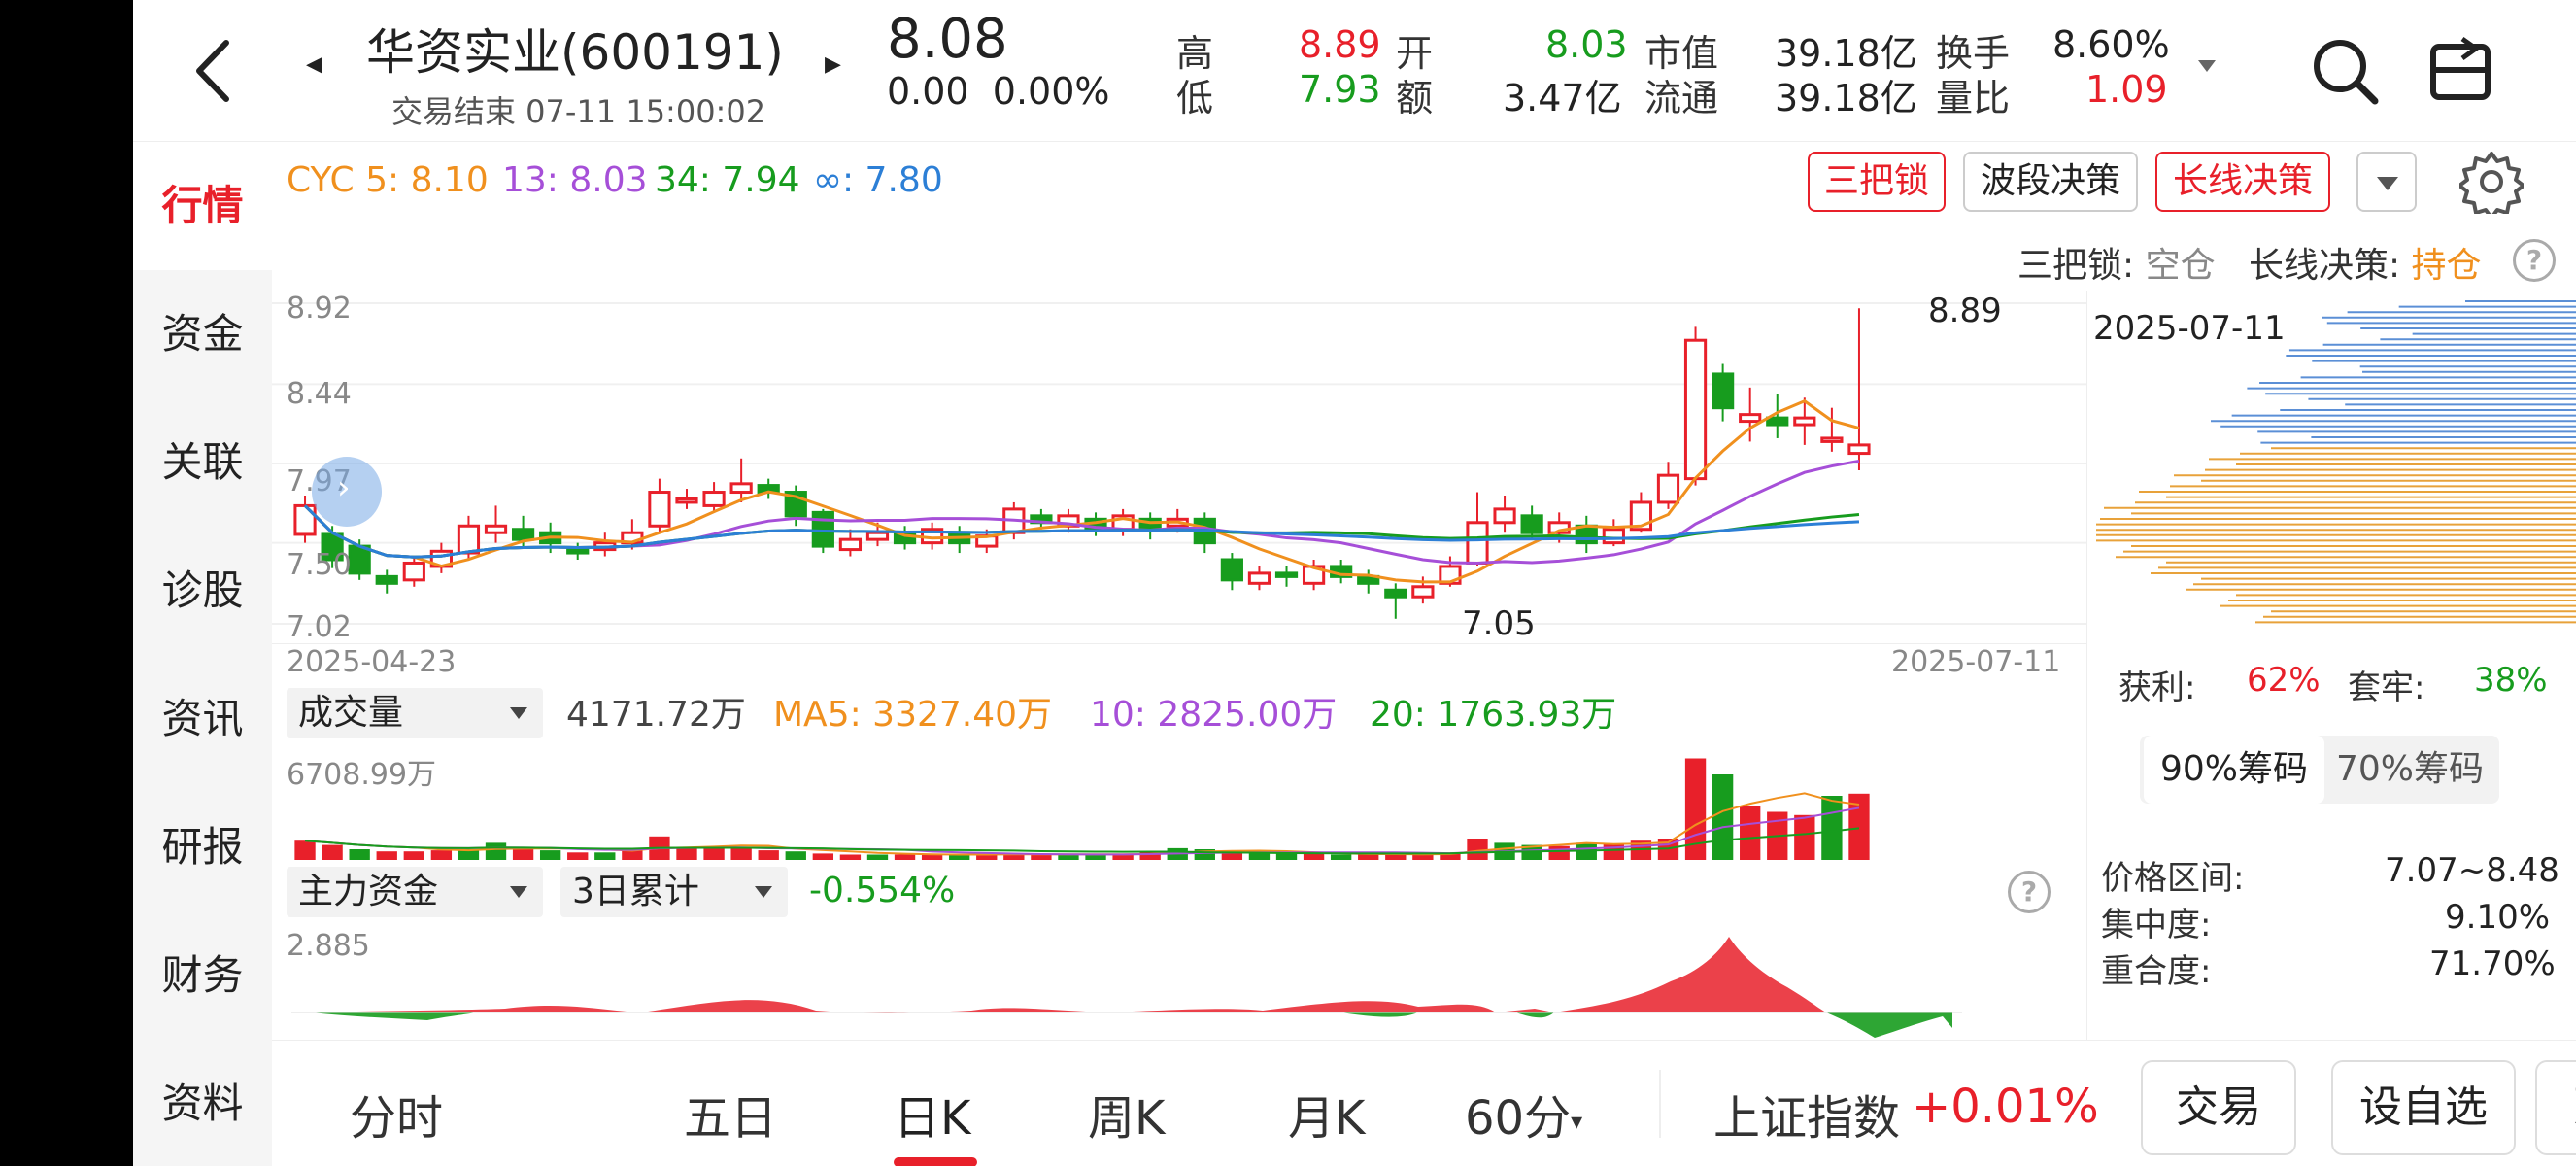 Image resolution: width=2576 pixels, height=1166 pixels. Describe the element at coordinates (388, 180) in the screenshot. I see `ma5-readout: CYC 5: 8.10` at that location.